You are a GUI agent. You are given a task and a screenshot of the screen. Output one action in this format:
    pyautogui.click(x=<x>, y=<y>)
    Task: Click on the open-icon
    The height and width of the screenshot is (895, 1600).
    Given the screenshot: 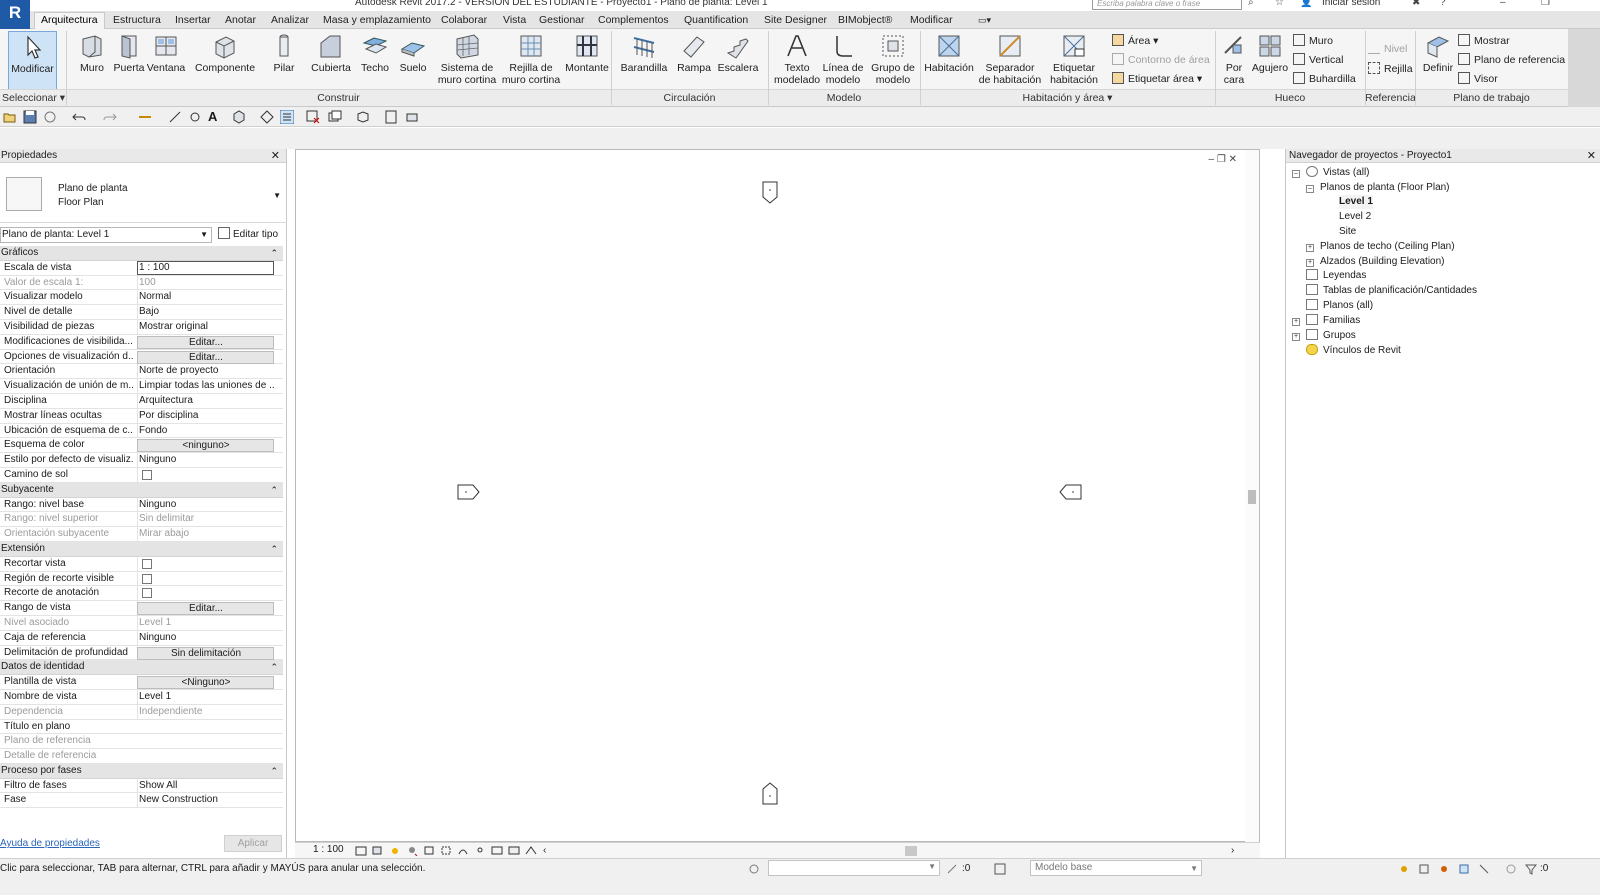 What is the action you would take?
    pyautogui.click(x=10, y=117)
    